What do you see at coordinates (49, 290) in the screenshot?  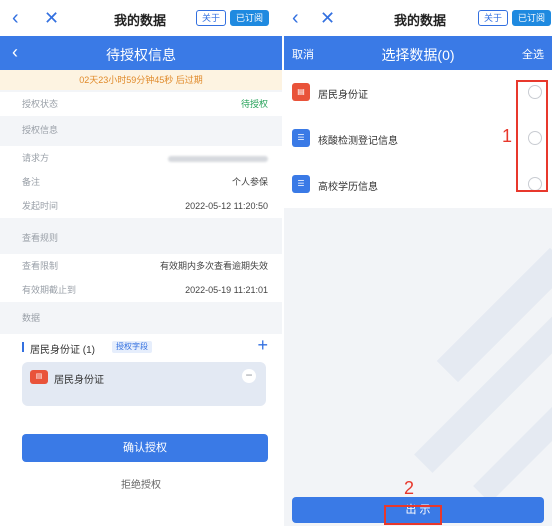 I see `valid-until-label: 有效期截止到` at bounding box center [49, 290].